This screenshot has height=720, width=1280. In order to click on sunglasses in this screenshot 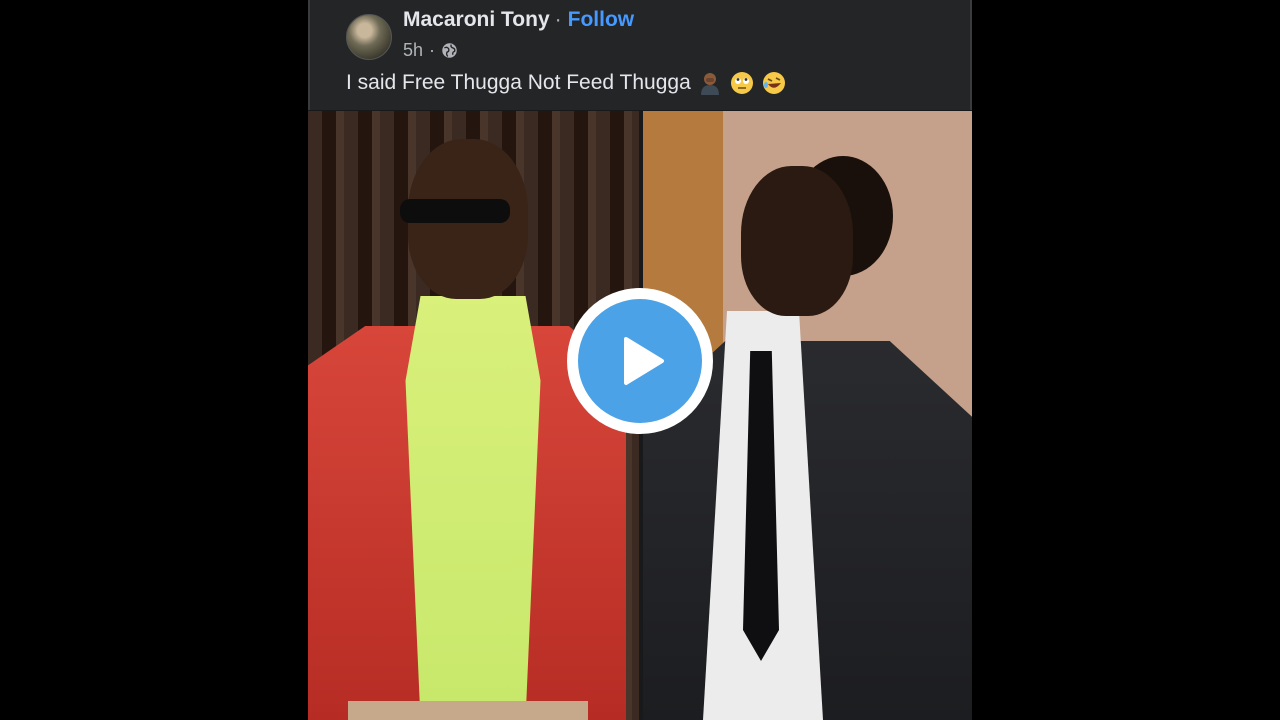, I will do `click(455, 211)`.